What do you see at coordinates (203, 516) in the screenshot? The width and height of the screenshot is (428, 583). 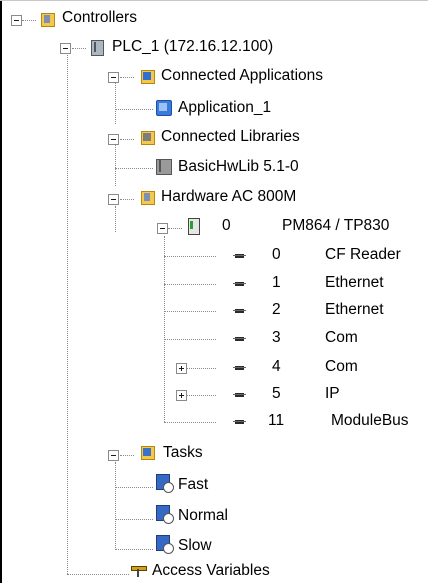 I see `tree-node-task-normal: Normal` at bounding box center [203, 516].